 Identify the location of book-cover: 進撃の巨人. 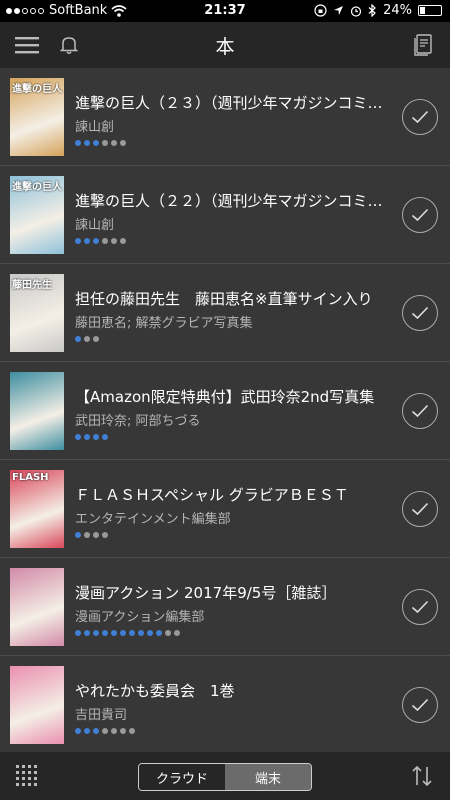
(37, 117).